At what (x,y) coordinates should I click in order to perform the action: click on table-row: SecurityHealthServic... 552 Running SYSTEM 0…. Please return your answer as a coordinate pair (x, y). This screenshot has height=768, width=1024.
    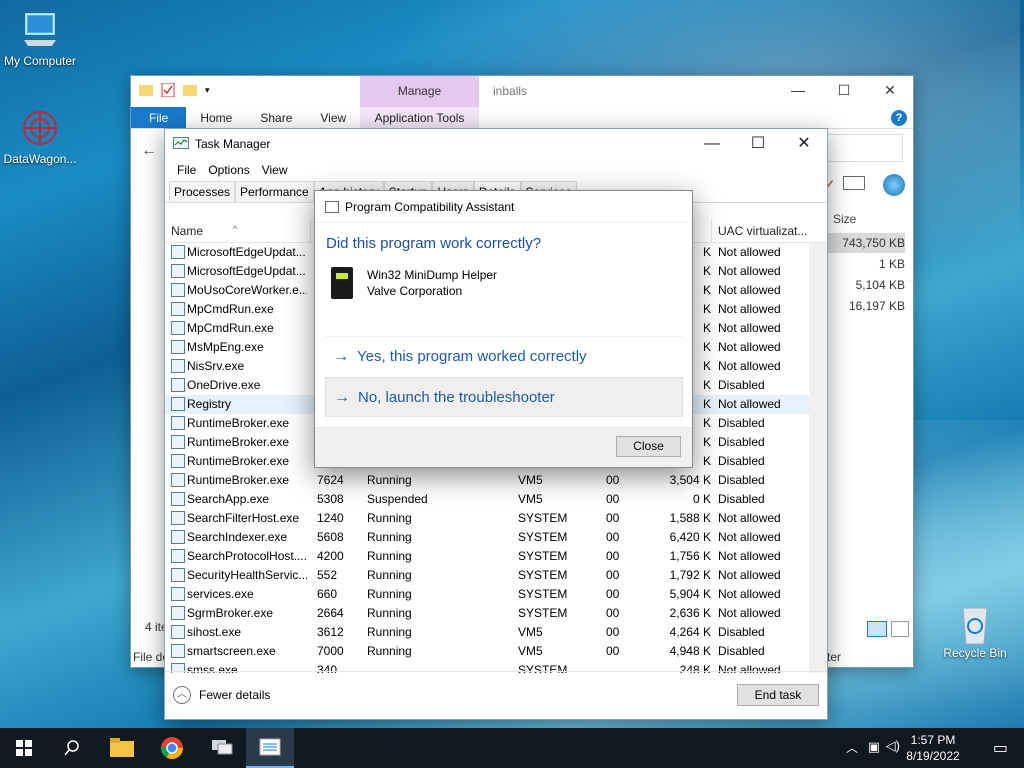
    Looking at the image, I should click on (487, 575).